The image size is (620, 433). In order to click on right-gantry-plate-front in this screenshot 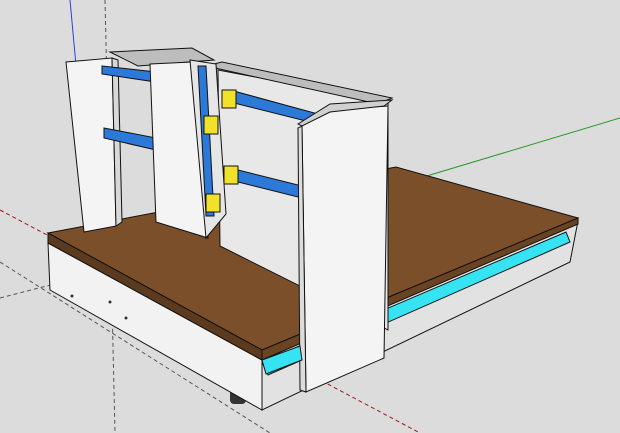, I will do `click(345, 249)`.